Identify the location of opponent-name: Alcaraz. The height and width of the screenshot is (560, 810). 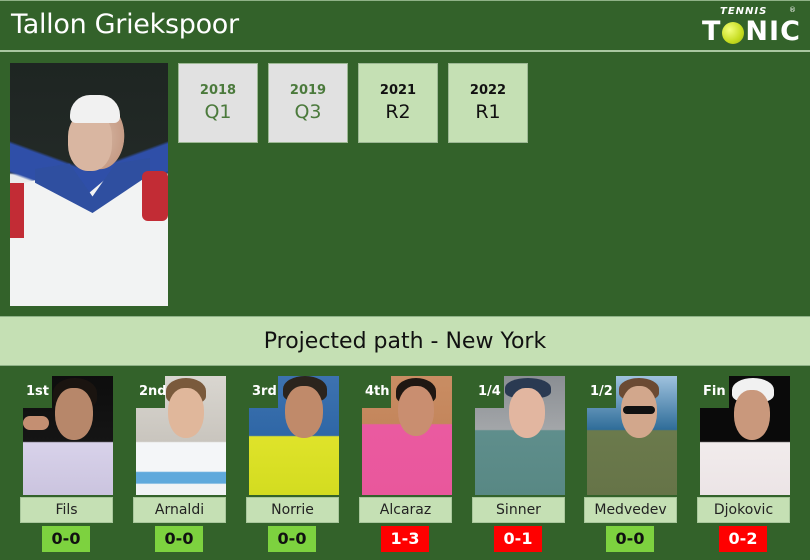
(405, 510).